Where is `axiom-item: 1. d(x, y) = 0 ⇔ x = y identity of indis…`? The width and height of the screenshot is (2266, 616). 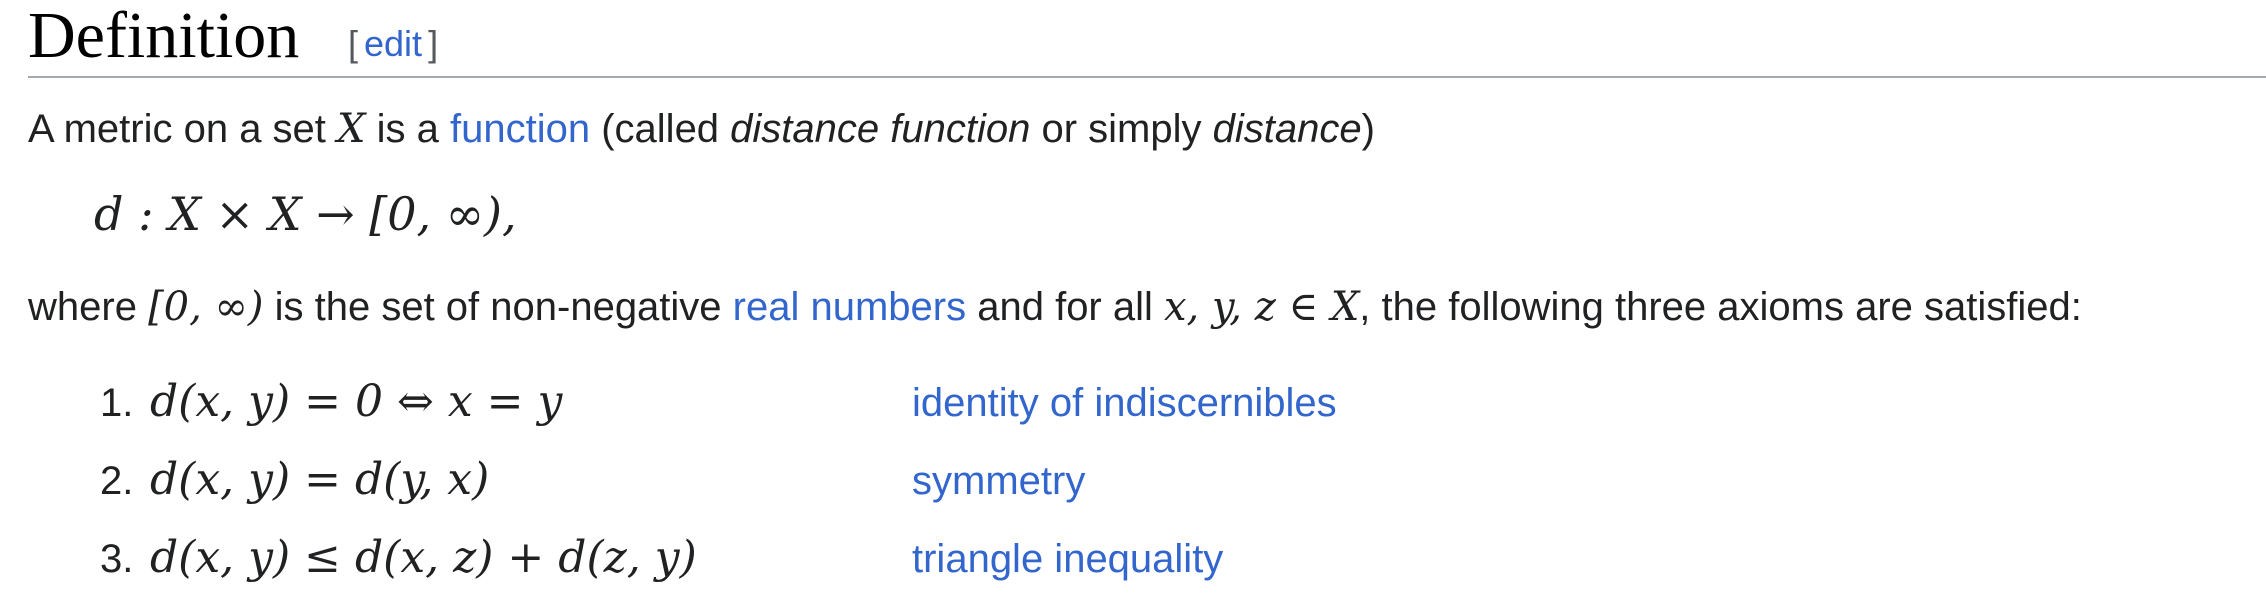
axiom-item: 1. d(x, y) = 0 ⇔ x = y identity of indis… is located at coordinates (750, 402).